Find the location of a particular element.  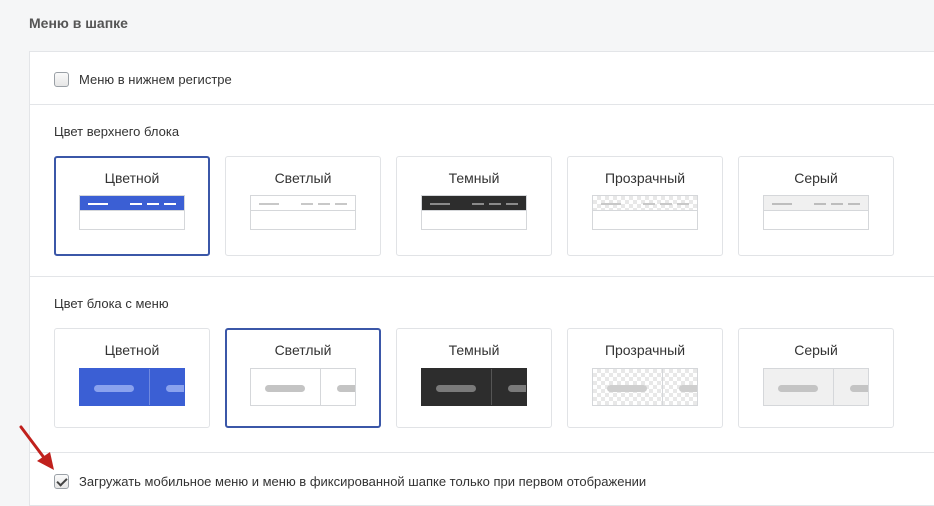

top-color-option-gray: Серый is located at coordinates (816, 206).